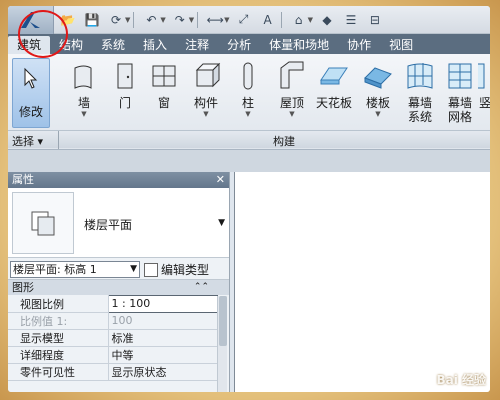  I want to click on properties-title: 属性, so click(23, 179).